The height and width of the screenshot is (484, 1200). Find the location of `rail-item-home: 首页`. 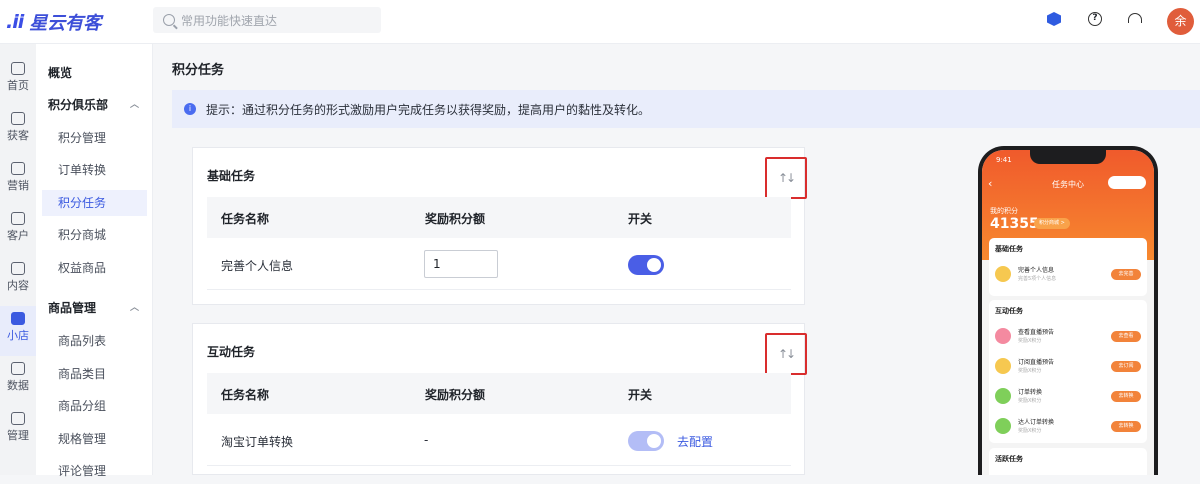

rail-item-home: 首页 is located at coordinates (18, 81).